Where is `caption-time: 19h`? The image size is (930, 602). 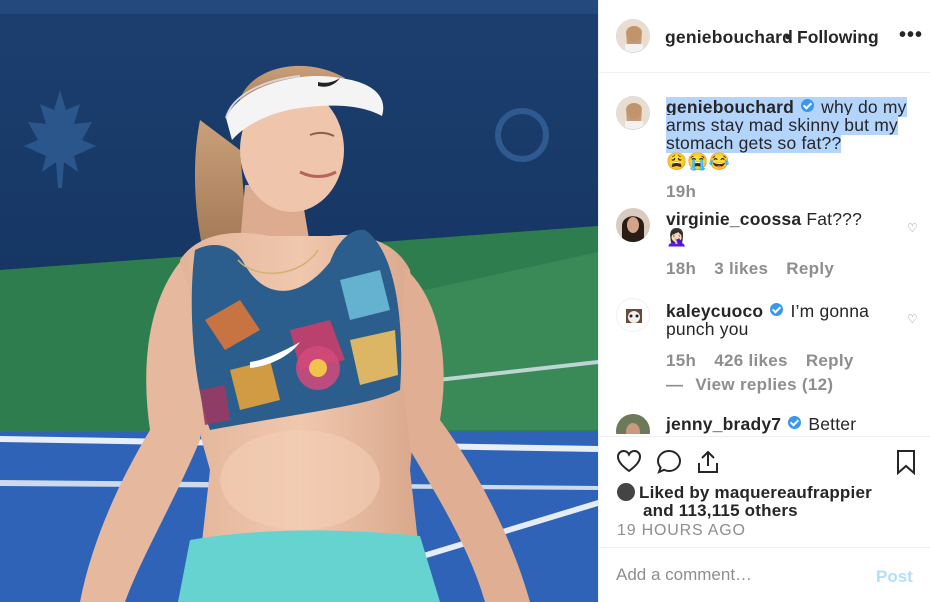
caption-time: 19h is located at coordinates (681, 191).